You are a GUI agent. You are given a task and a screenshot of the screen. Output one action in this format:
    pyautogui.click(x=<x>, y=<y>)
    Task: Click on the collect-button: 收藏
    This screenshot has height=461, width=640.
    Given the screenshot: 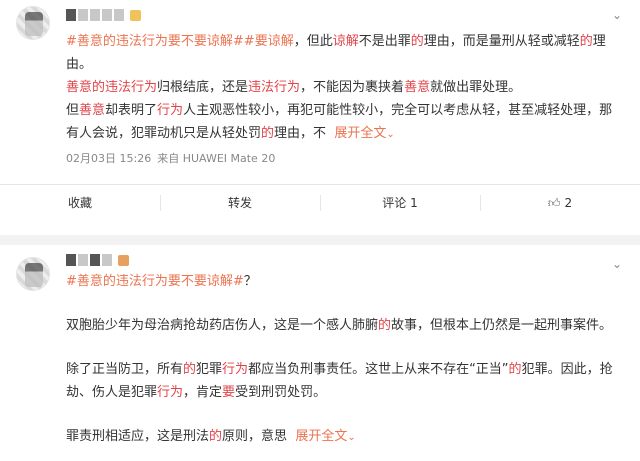 What is the action you would take?
    pyautogui.click(x=80, y=202)
    